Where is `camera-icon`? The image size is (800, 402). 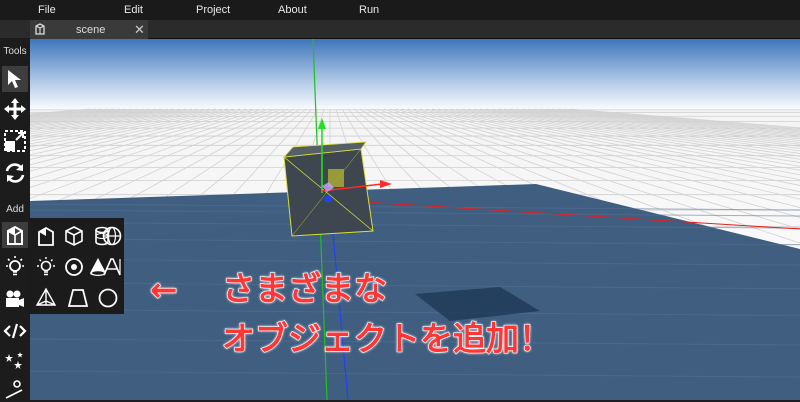
camera-icon is located at coordinates (15, 298).